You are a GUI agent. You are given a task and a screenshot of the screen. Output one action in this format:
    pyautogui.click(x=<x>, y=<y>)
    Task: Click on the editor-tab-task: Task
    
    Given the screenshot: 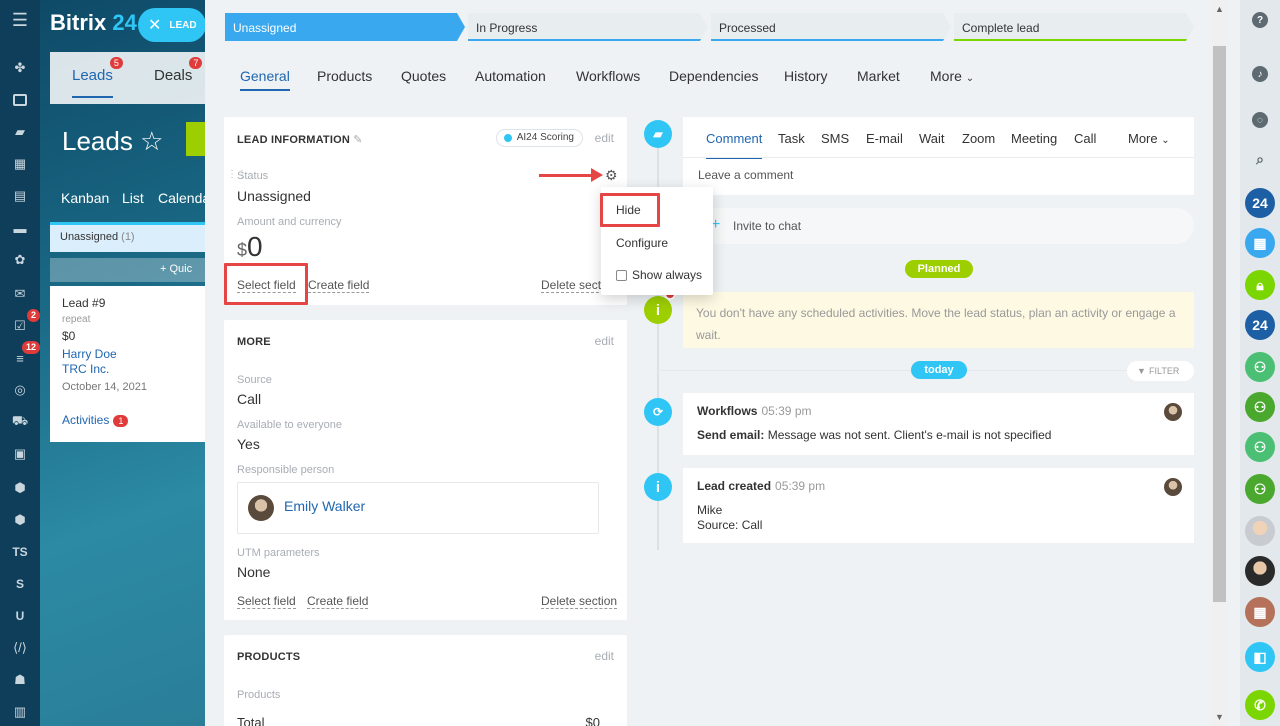 What is the action you would take?
    pyautogui.click(x=791, y=138)
    